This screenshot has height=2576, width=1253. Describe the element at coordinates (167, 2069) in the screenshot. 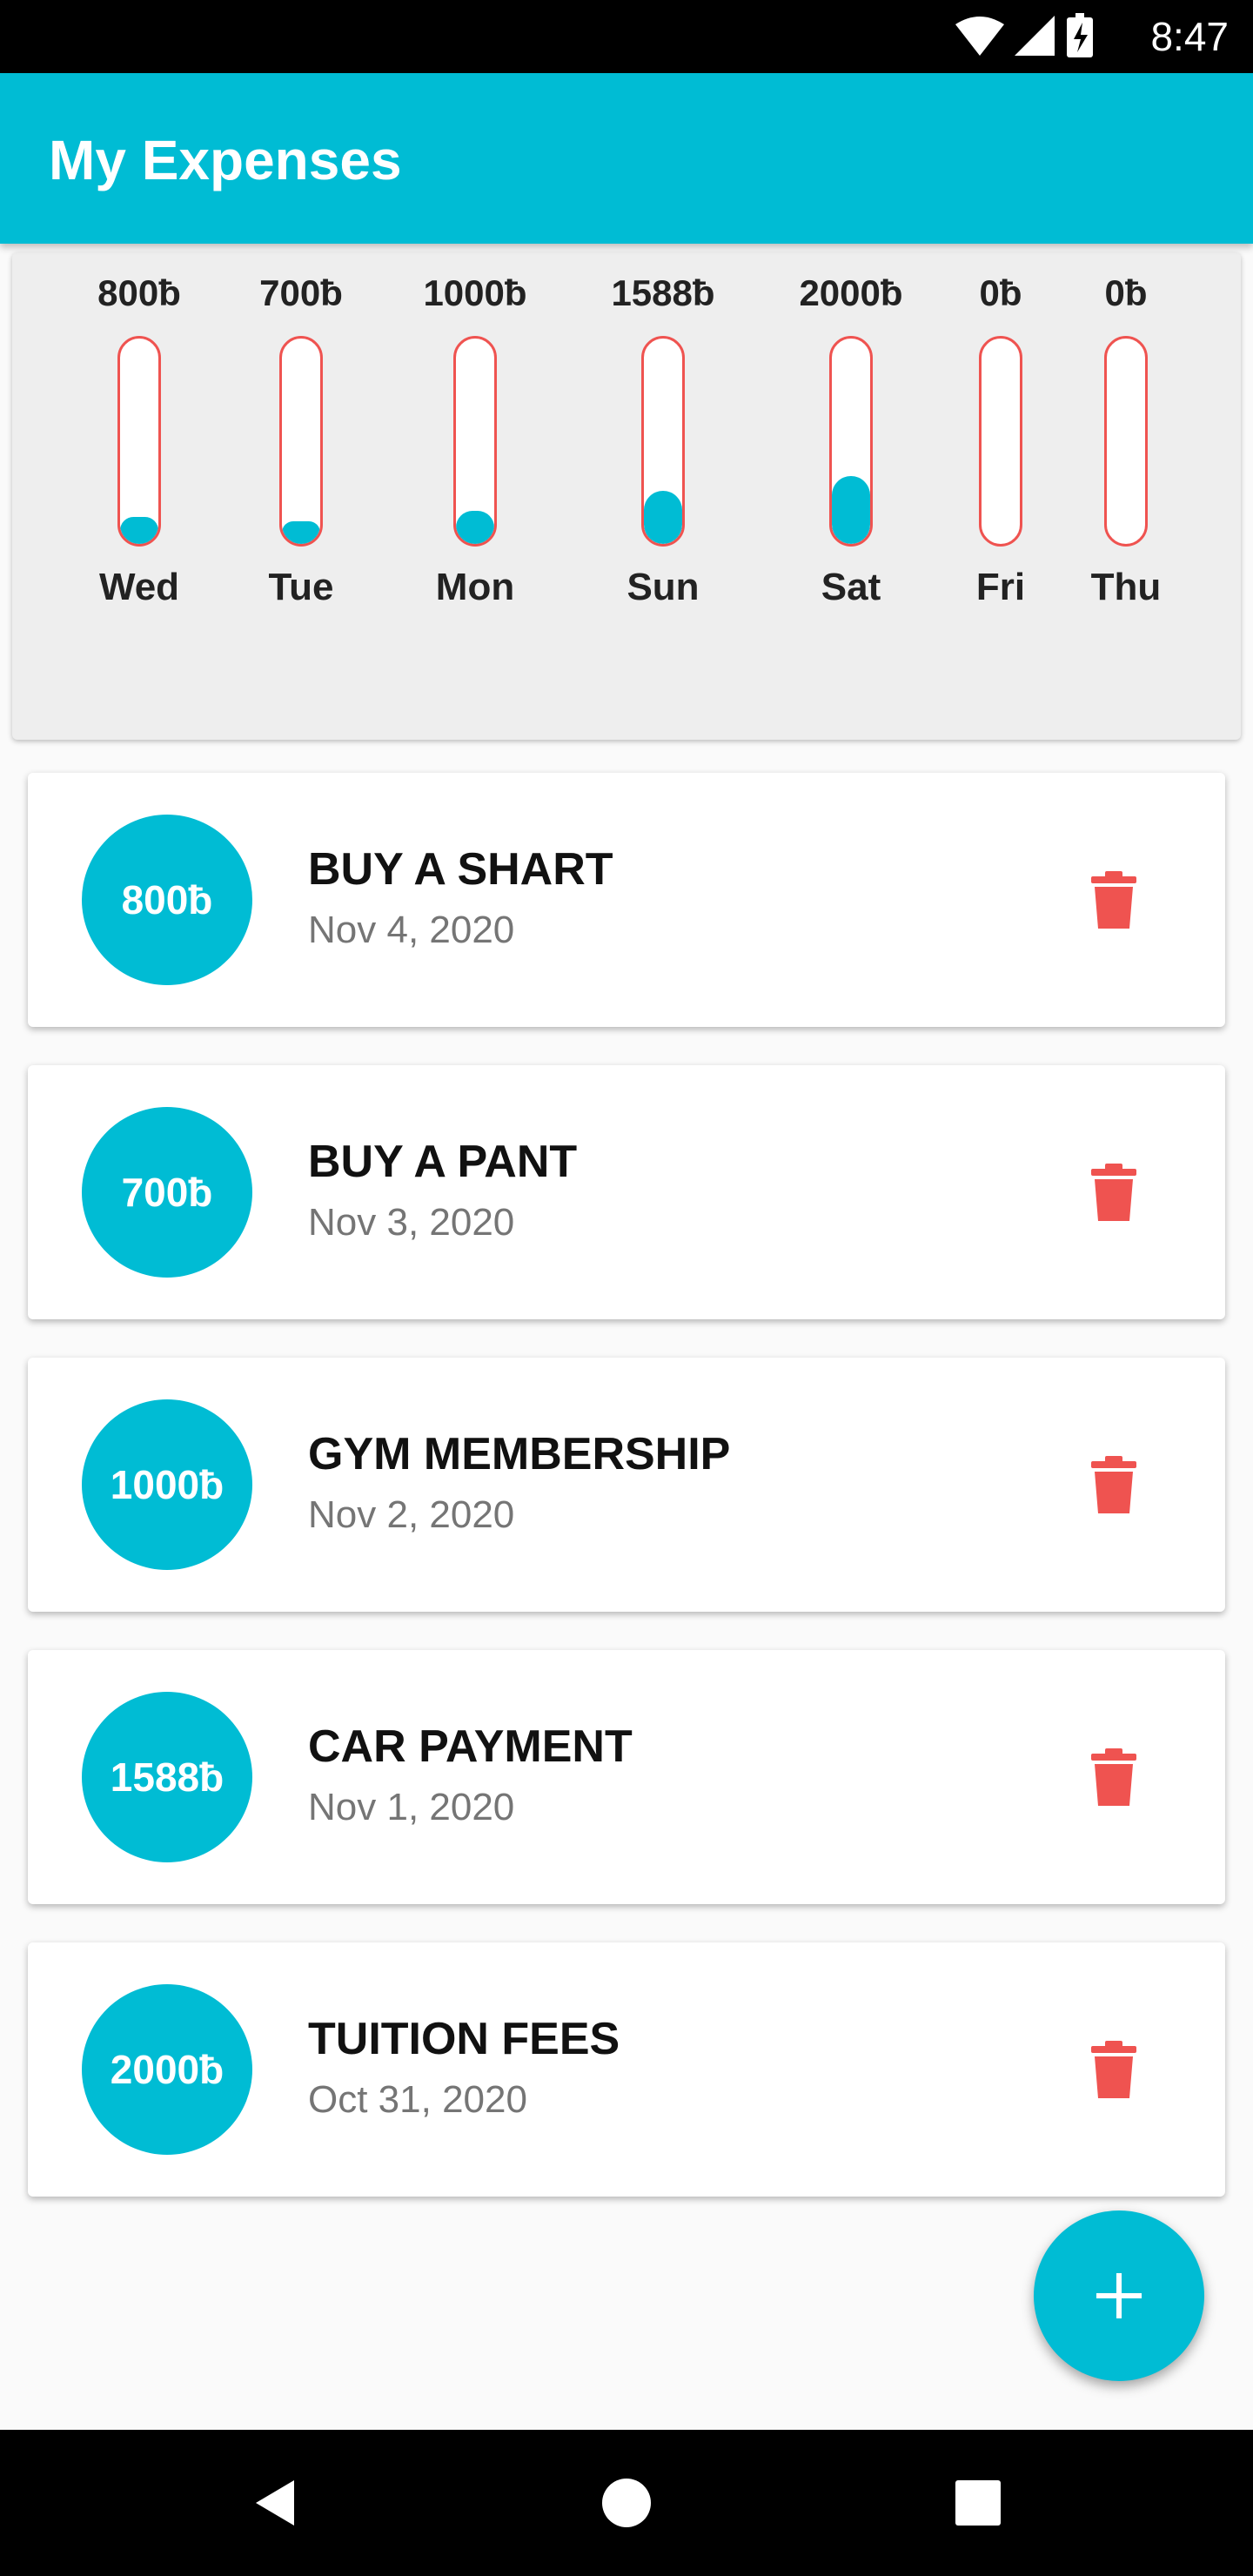

I see `amount-avatar: 2000ƀ` at that location.